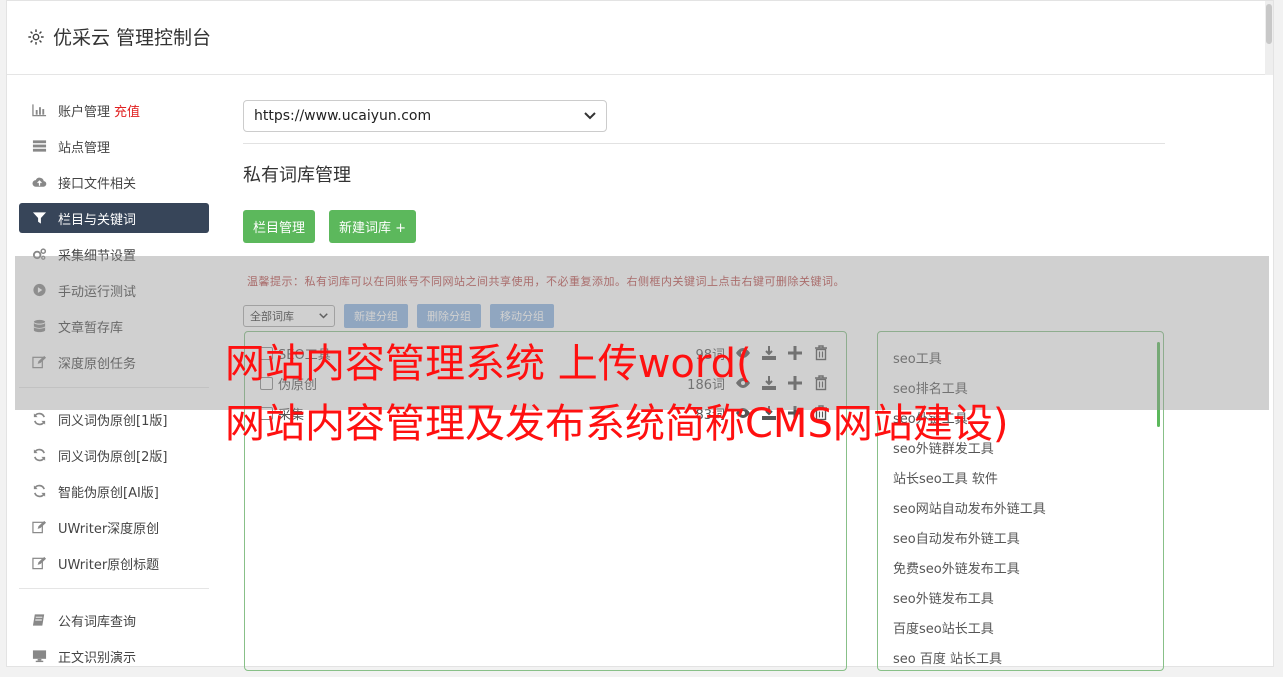 The width and height of the screenshot is (1283, 677). Describe the element at coordinates (132, 38) in the screenshot. I see `brand-title: 优采云 管理控制台` at that location.